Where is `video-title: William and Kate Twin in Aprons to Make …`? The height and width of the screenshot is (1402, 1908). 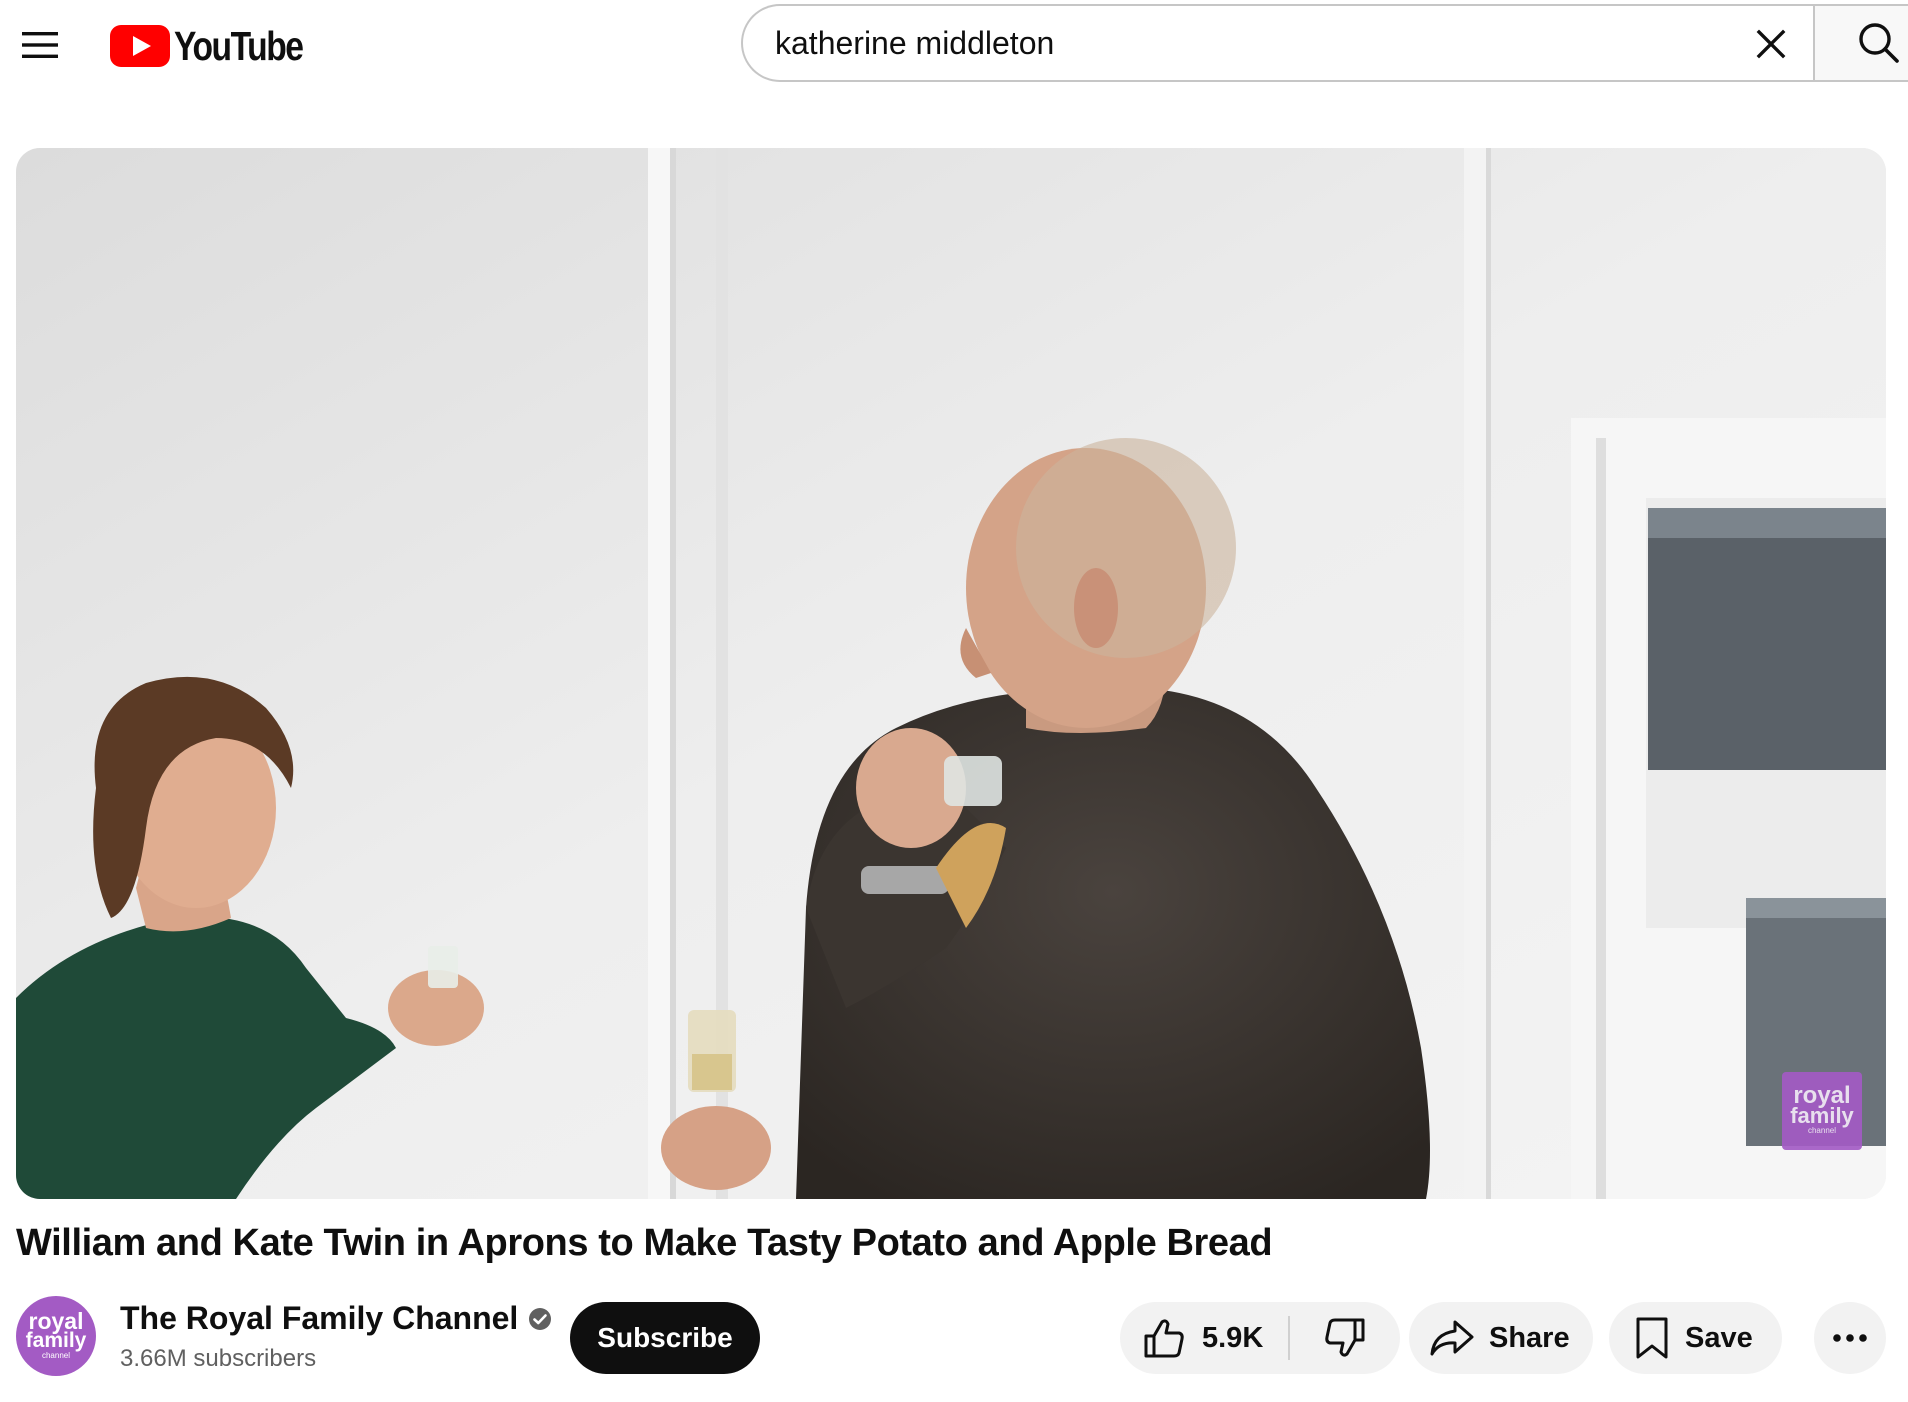 video-title: William and Kate Twin in Aprons to Make … is located at coordinates (644, 1243).